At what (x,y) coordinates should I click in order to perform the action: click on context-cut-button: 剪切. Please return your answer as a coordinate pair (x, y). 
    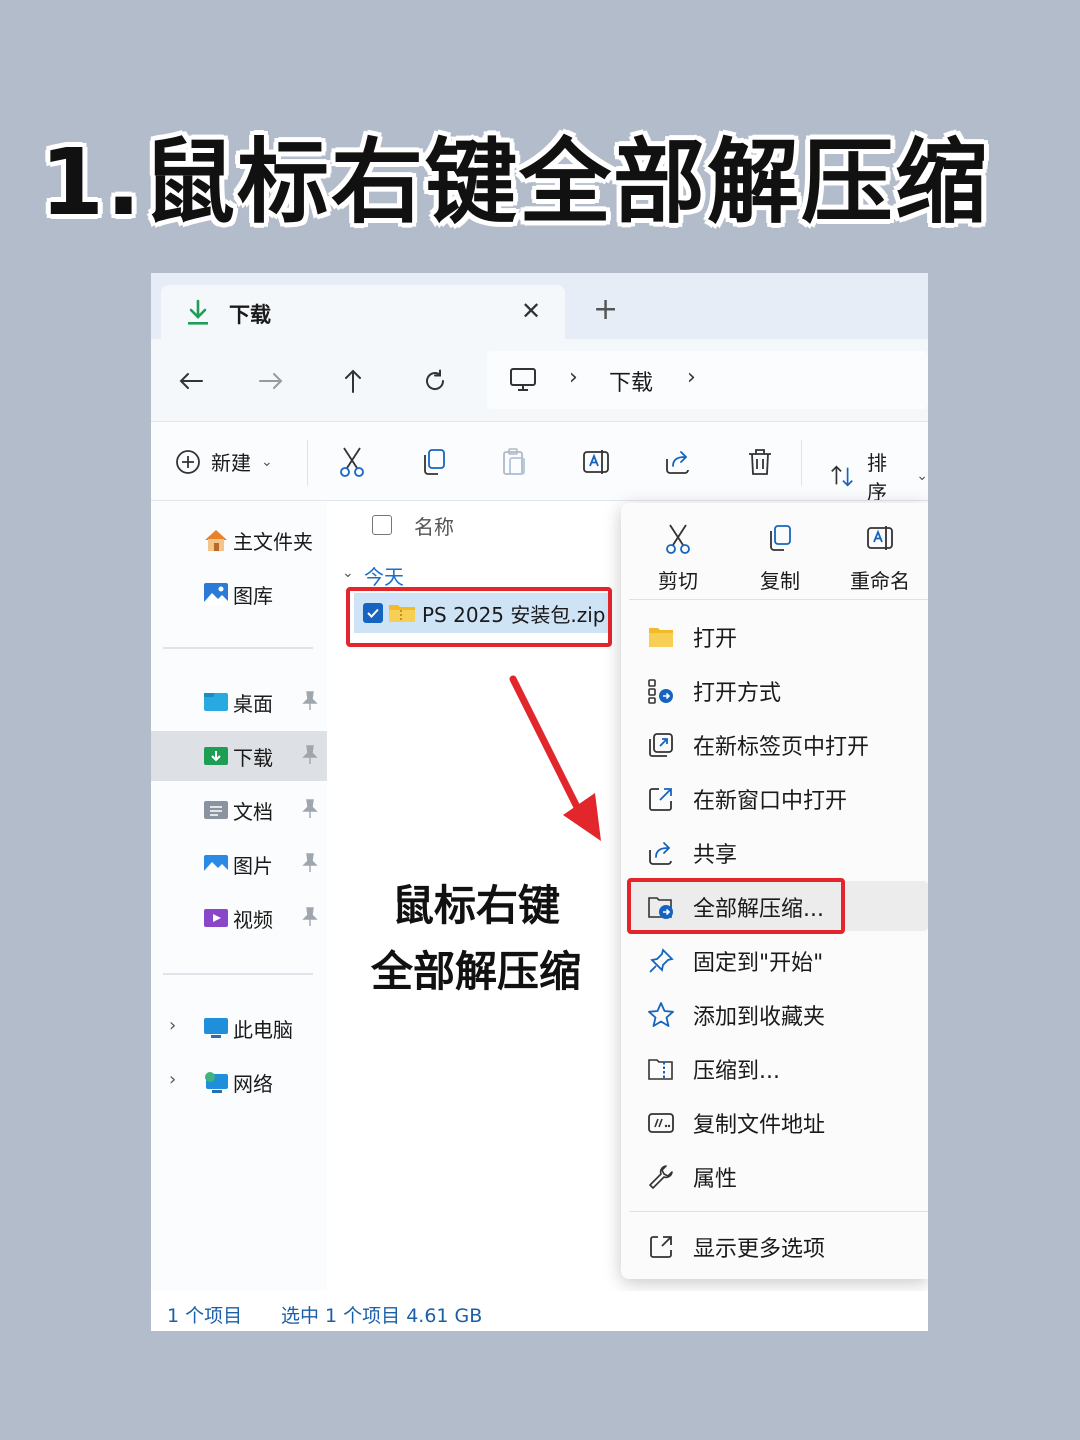
    Looking at the image, I should click on (678, 558).